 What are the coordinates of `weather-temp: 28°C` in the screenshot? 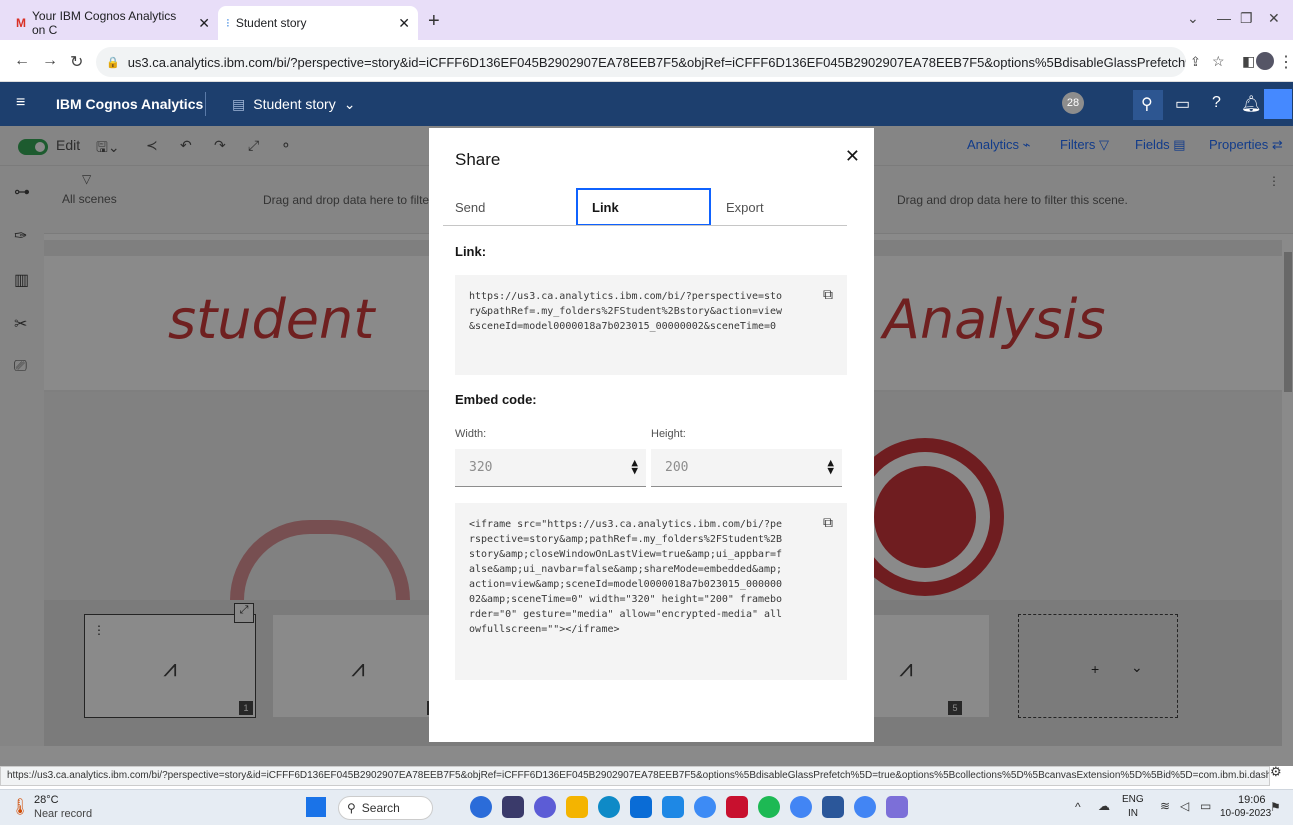 It's located at (46, 800).